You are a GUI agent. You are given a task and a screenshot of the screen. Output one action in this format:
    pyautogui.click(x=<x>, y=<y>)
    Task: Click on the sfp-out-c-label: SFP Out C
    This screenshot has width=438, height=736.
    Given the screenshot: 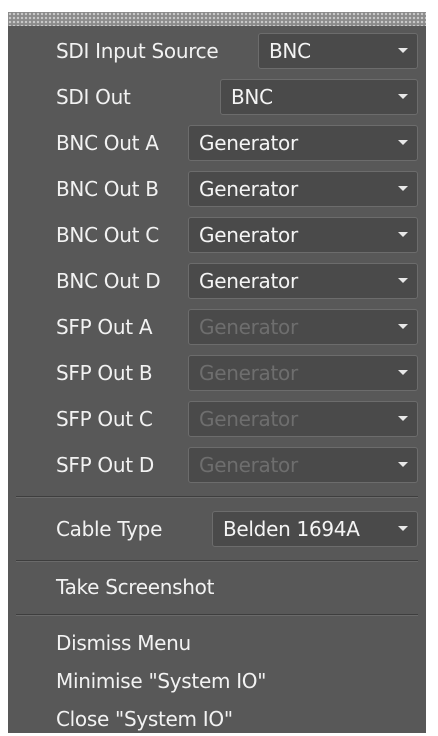 What is the action you would take?
    pyautogui.click(x=104, y=419)
    